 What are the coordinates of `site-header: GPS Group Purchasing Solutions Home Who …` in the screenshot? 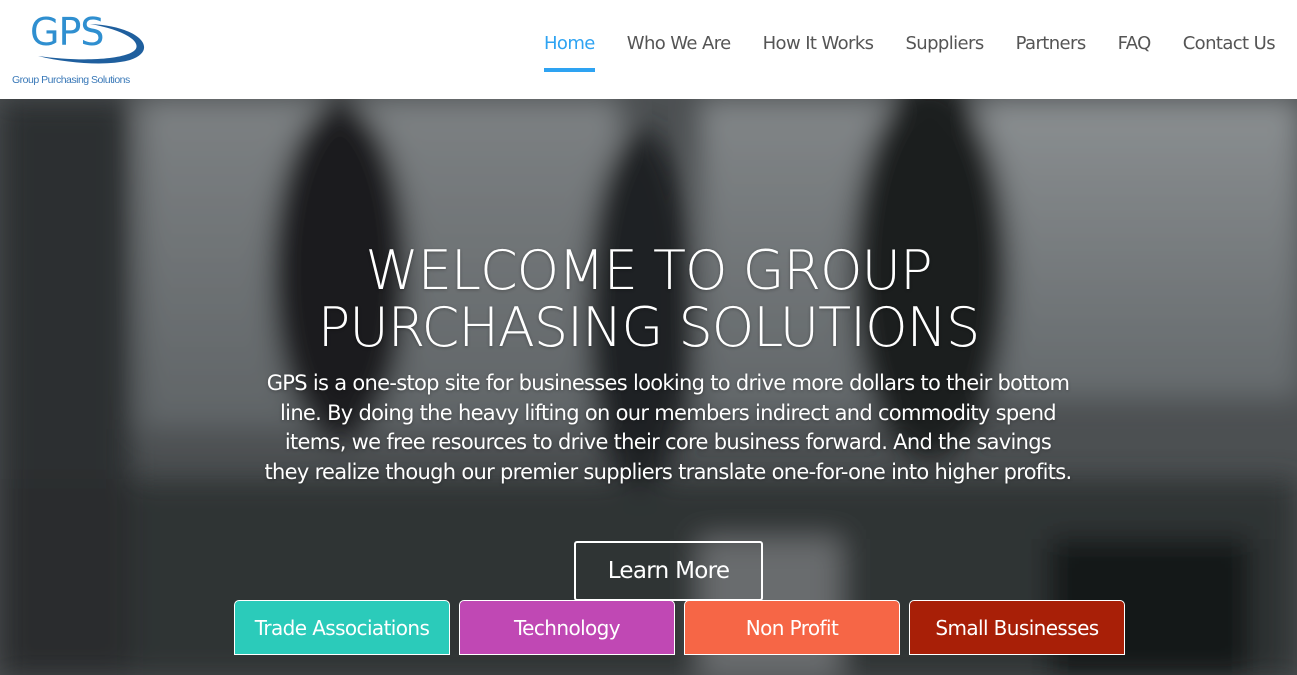 It's located at (648, 49).